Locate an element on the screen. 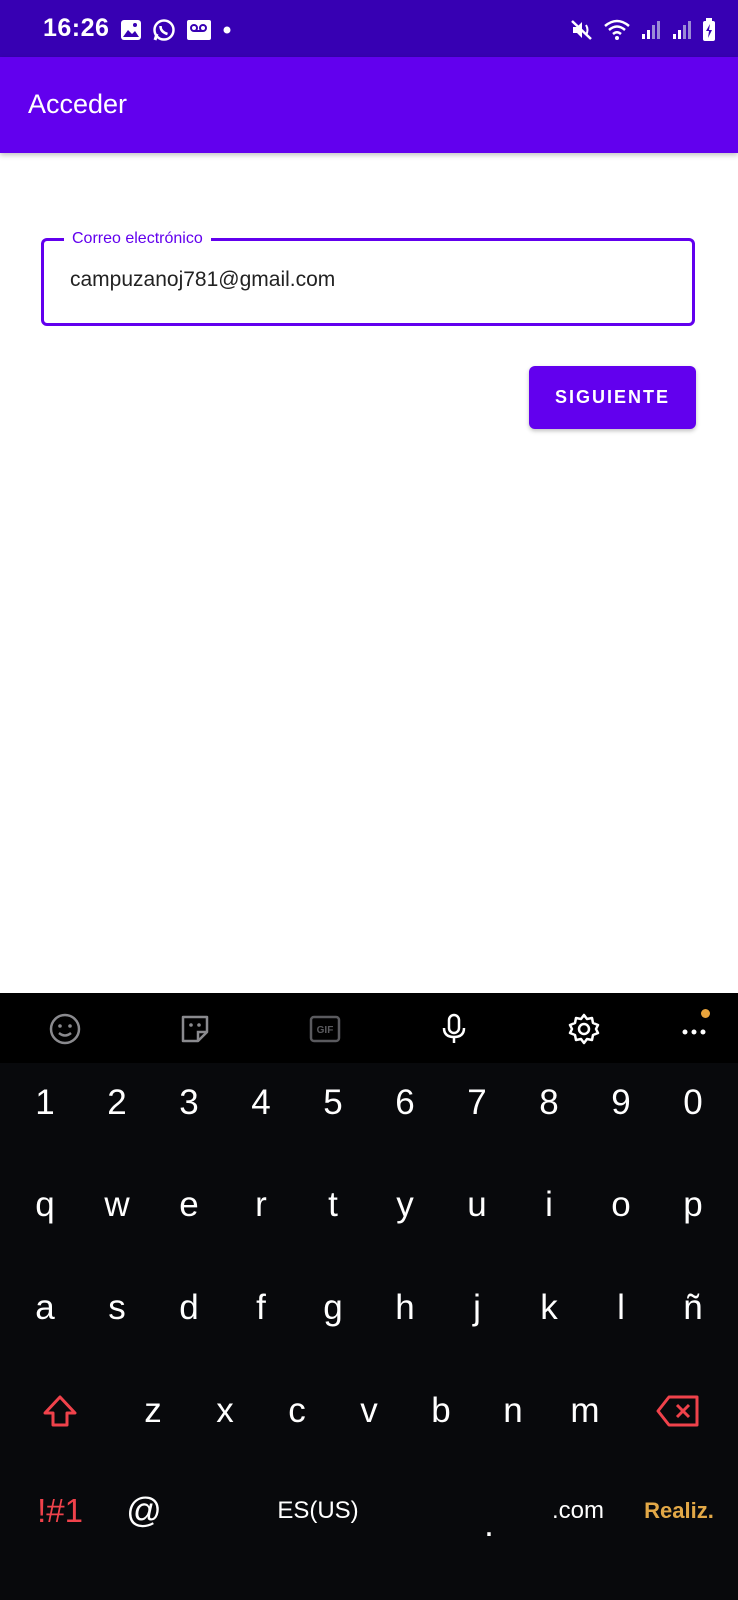 This screenshot has height=1600, width=738. email-field-label: Correo electrónico is located at coordinates (137, 239).